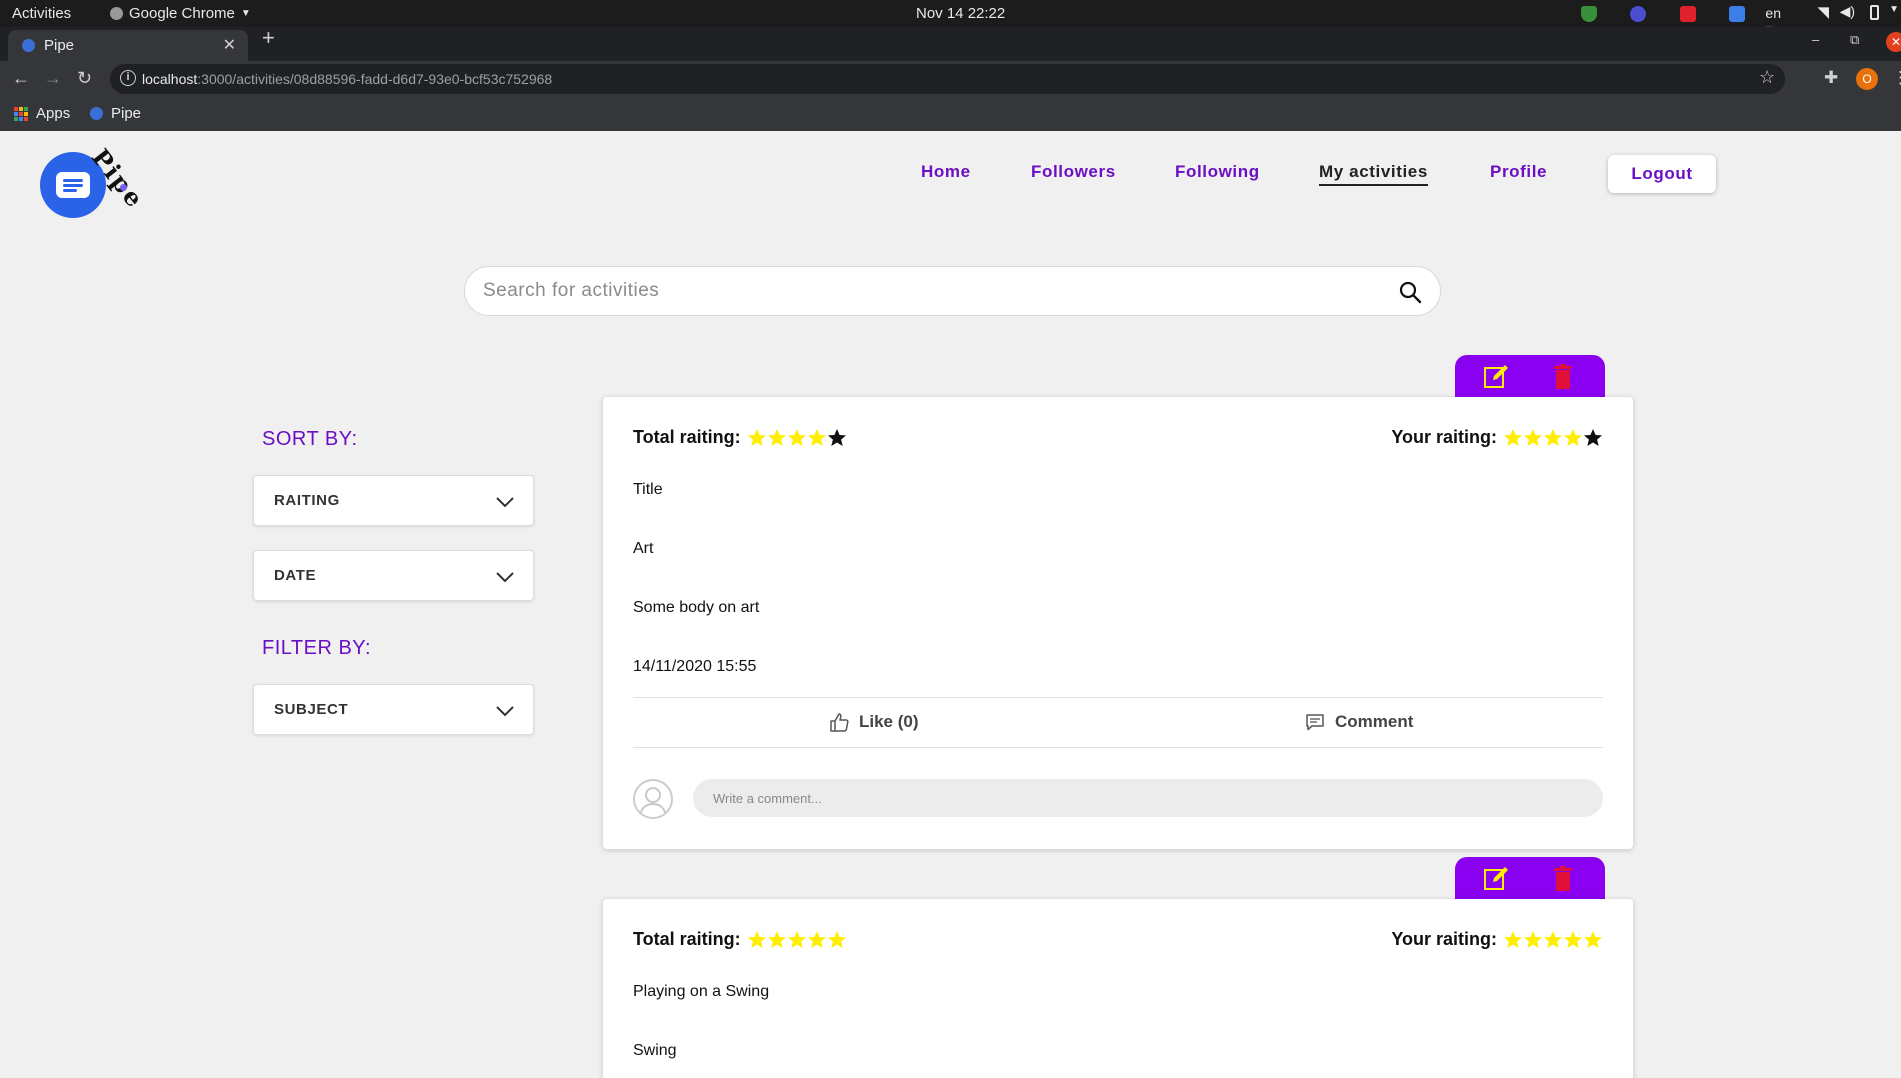  Describe the element at coordinates (1373, 174) in the screenshot. I see `nav-my-activities: My activities` at that location.